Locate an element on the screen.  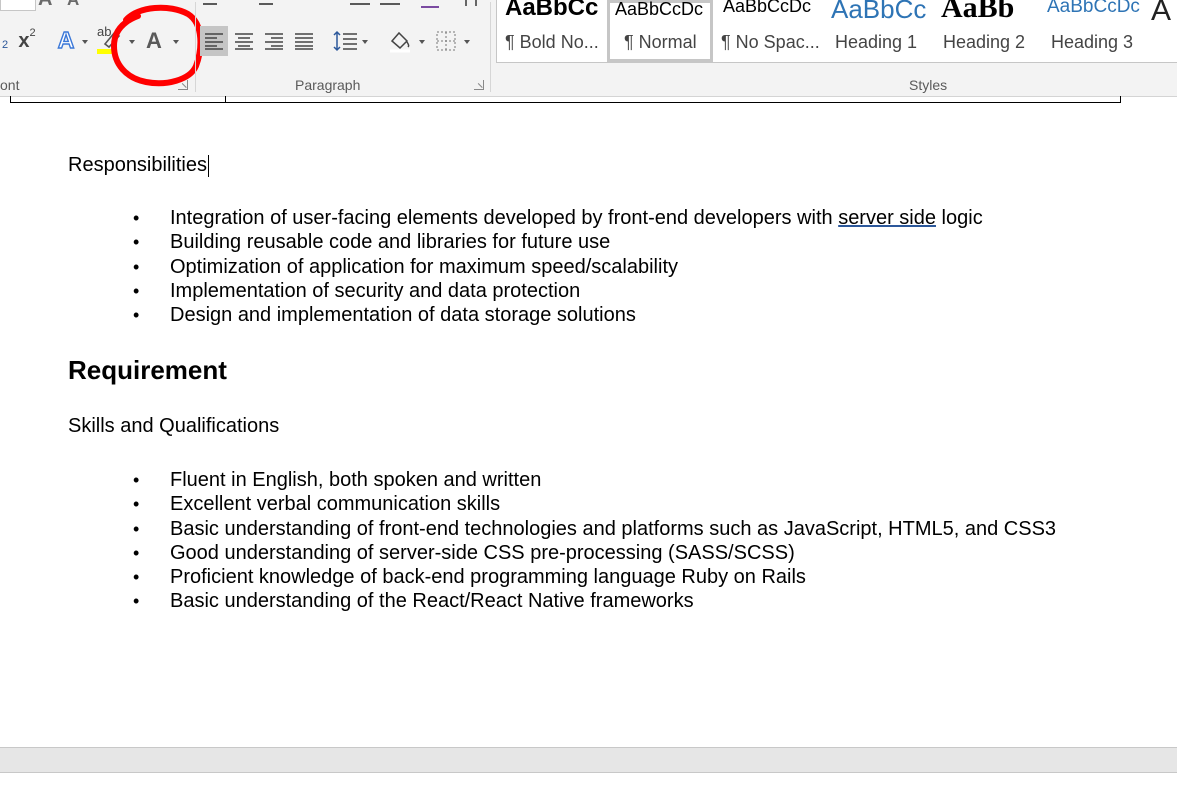
line-spacing-button is located at coordinates (345, 41).